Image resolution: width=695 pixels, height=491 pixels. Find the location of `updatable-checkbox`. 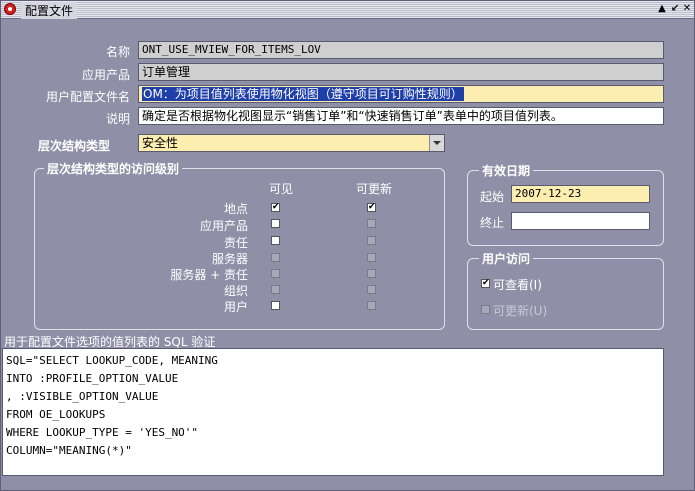

updatable-checkbox is located at coordinates (485, 309).